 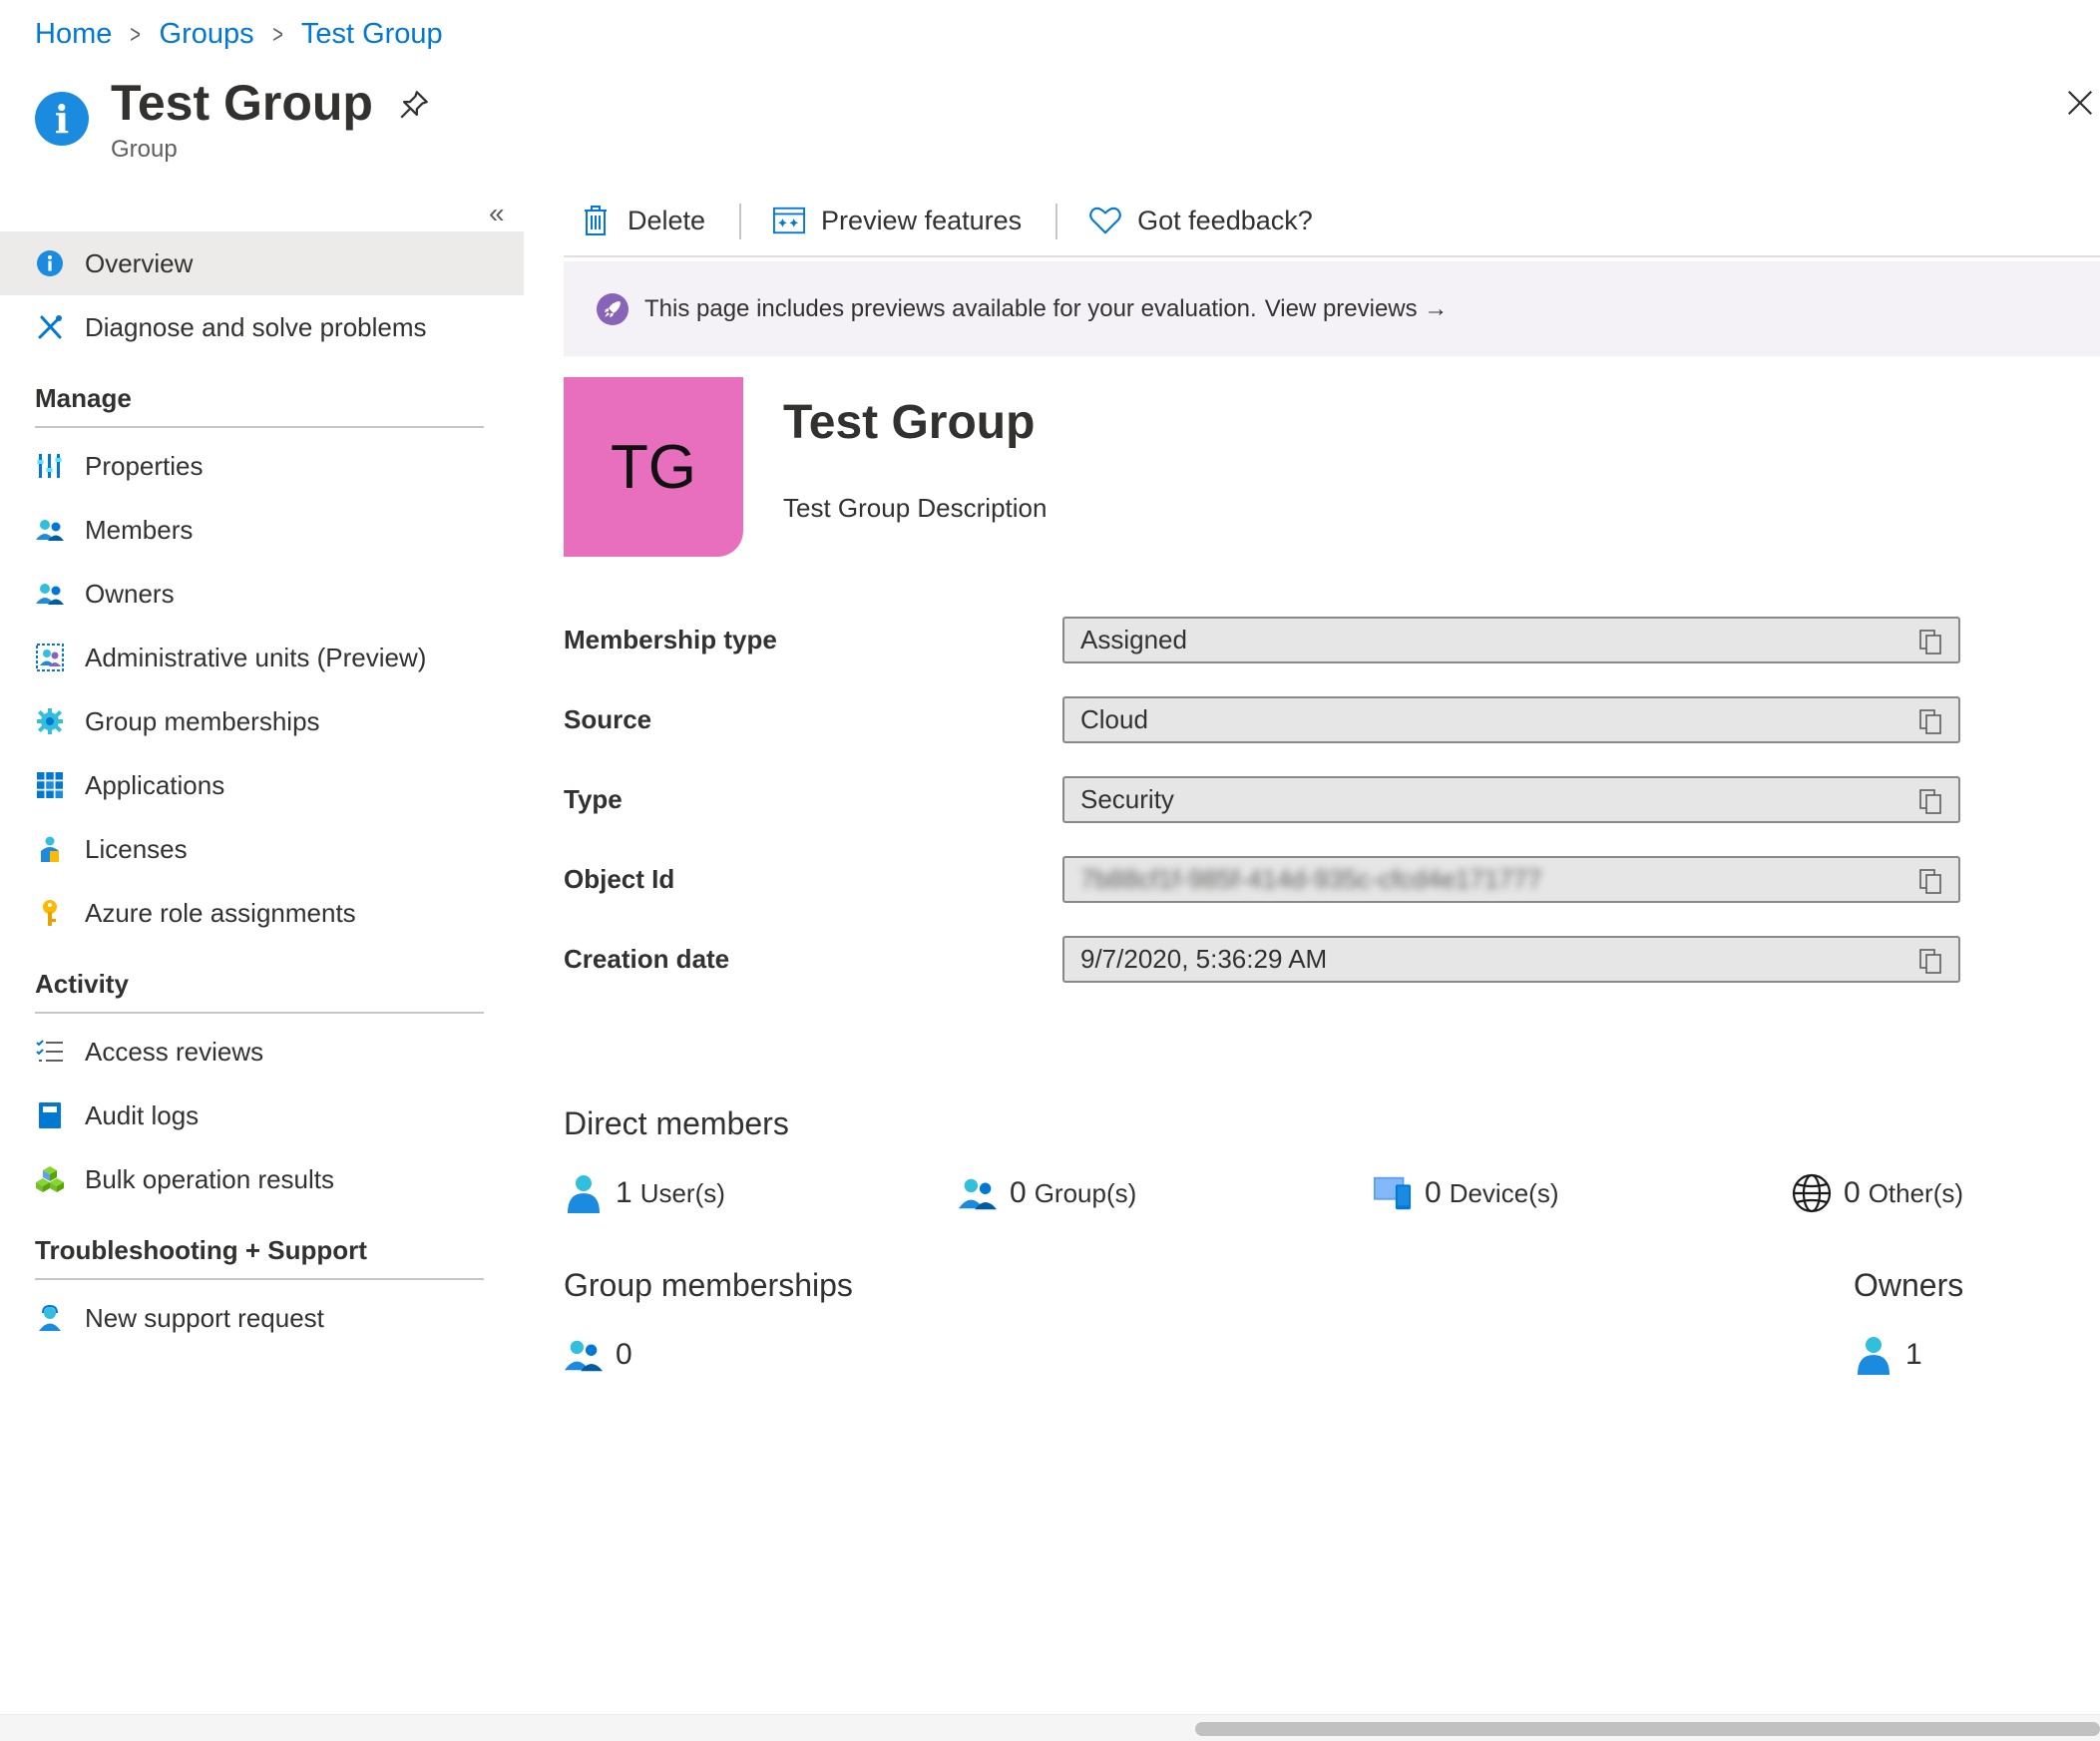 I want to click on others-label: Other(s), so click(x=1916, y=1192).